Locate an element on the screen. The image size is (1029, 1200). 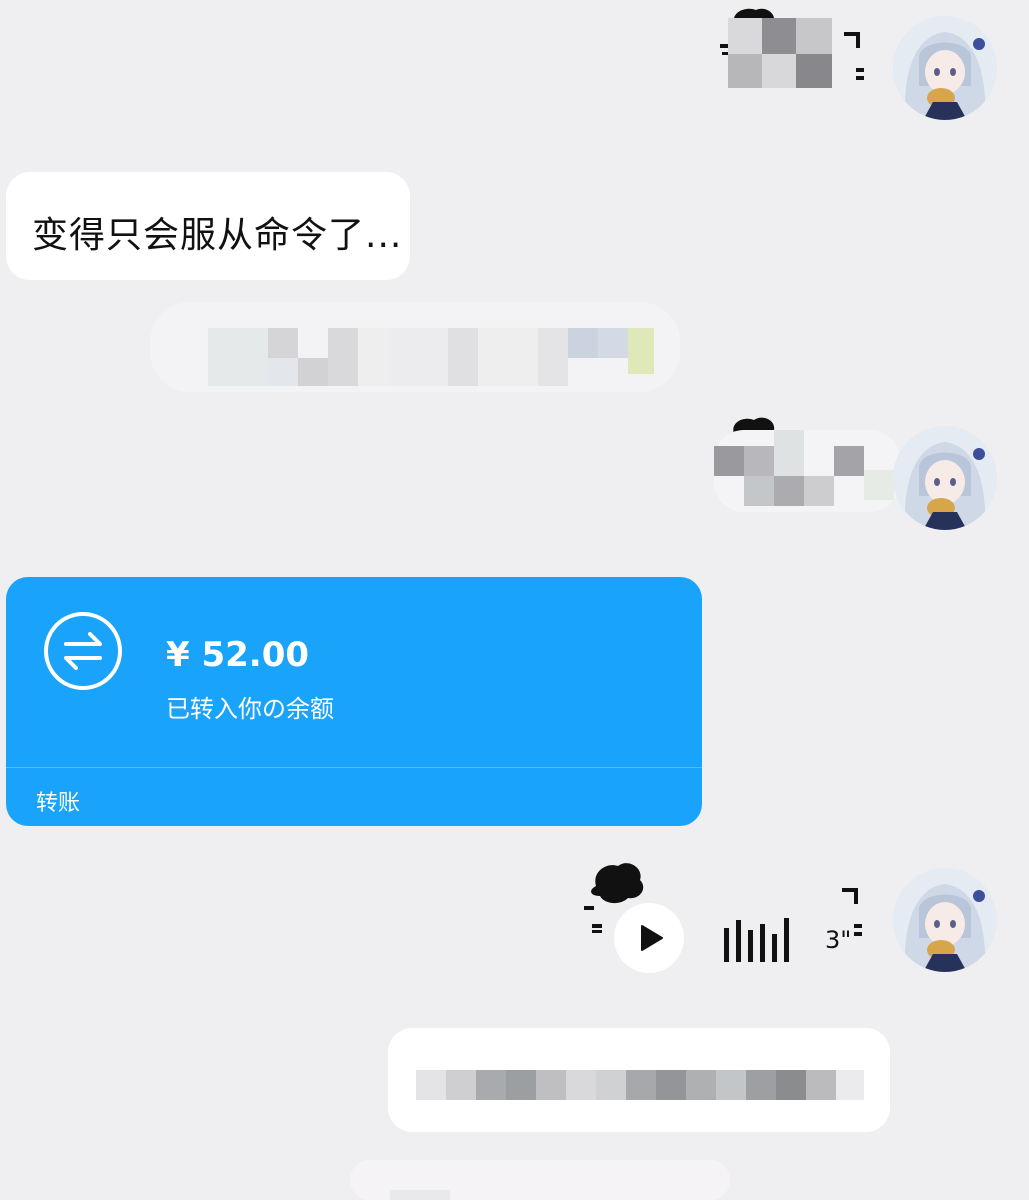
voice-play-button is located at coordinates (649, 938).